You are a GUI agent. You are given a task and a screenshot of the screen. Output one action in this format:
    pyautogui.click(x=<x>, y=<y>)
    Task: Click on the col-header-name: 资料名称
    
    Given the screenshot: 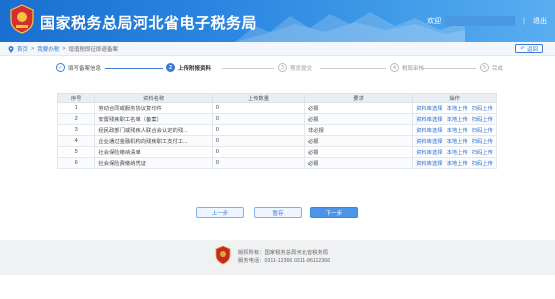 What is the action you would take?
    pyautogui.click(x=153, y=98)
    